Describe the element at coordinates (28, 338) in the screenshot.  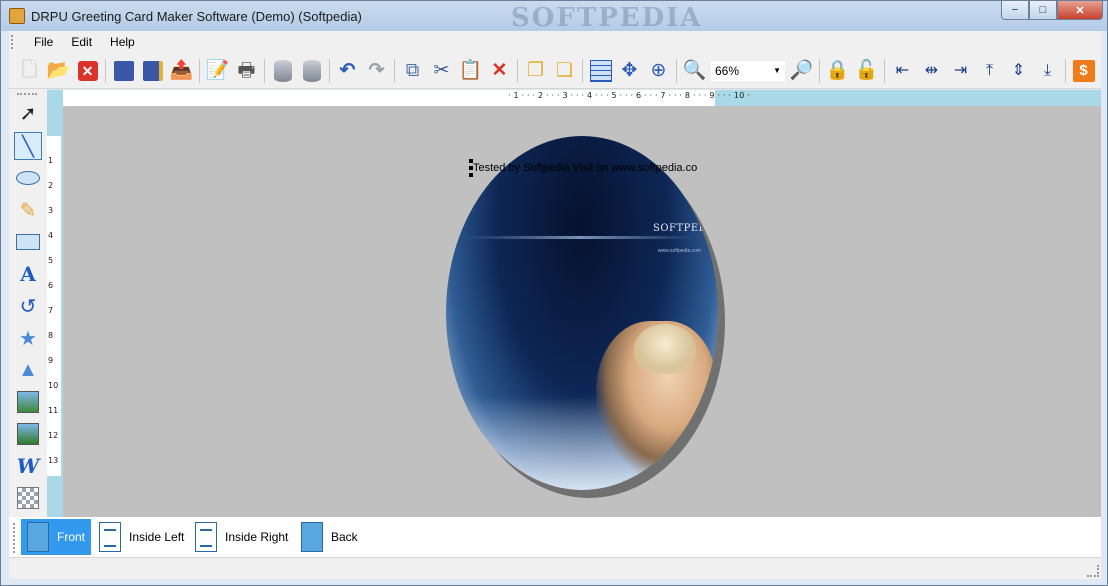
I see `star-tool-icon: ★` at that location.